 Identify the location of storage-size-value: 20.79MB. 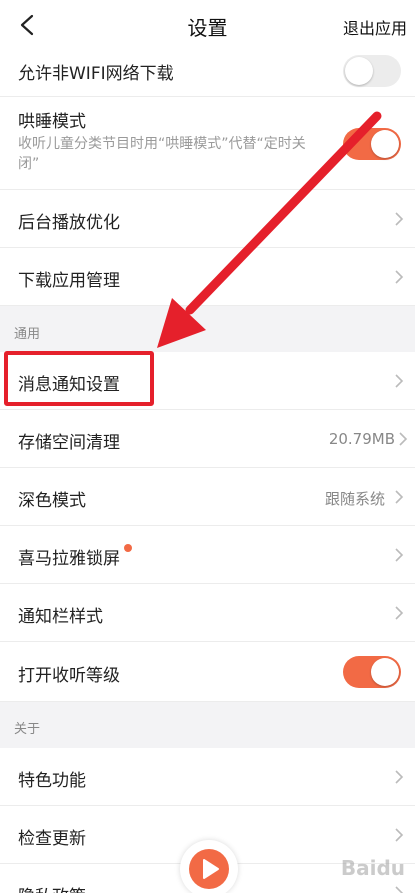
(361, 439).